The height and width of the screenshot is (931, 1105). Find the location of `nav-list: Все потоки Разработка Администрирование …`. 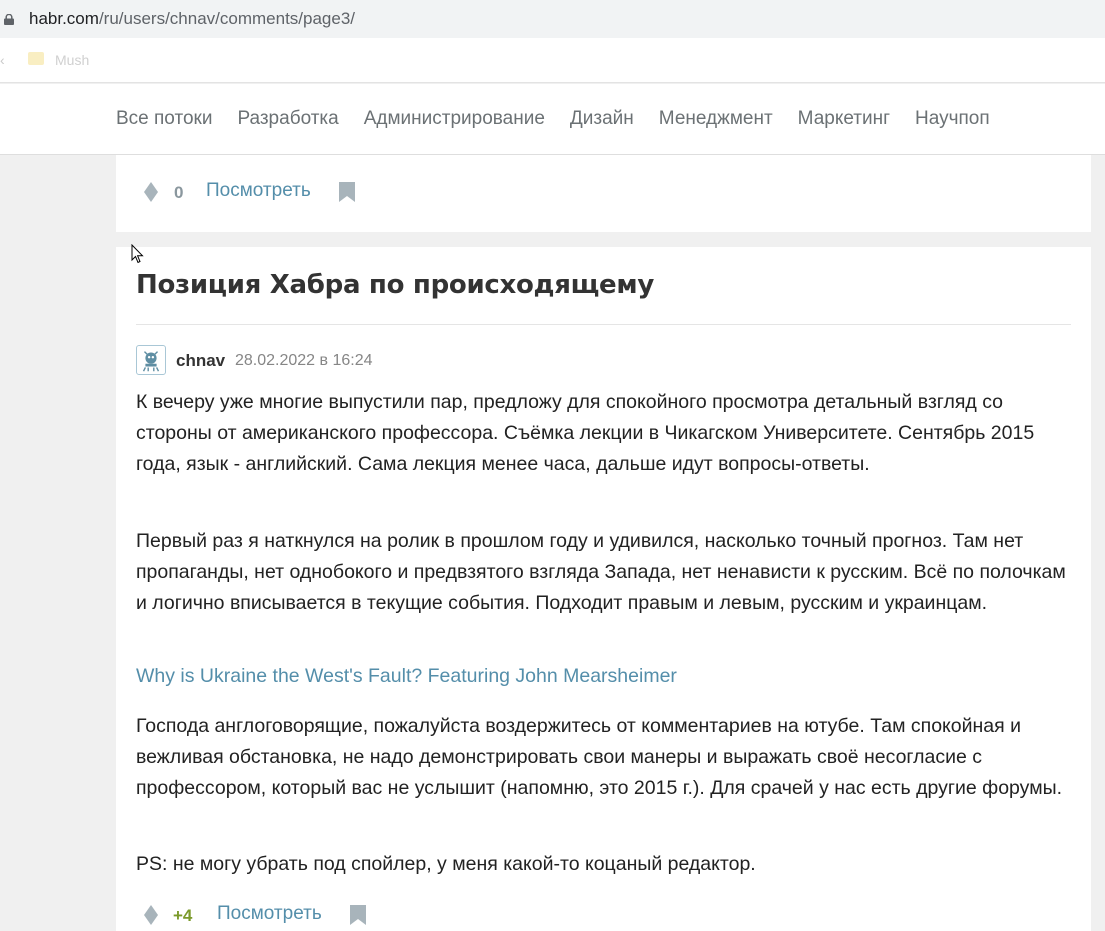

nav-list: Все потоки Разработка Администрирование … is located at coordinates (565, 119).